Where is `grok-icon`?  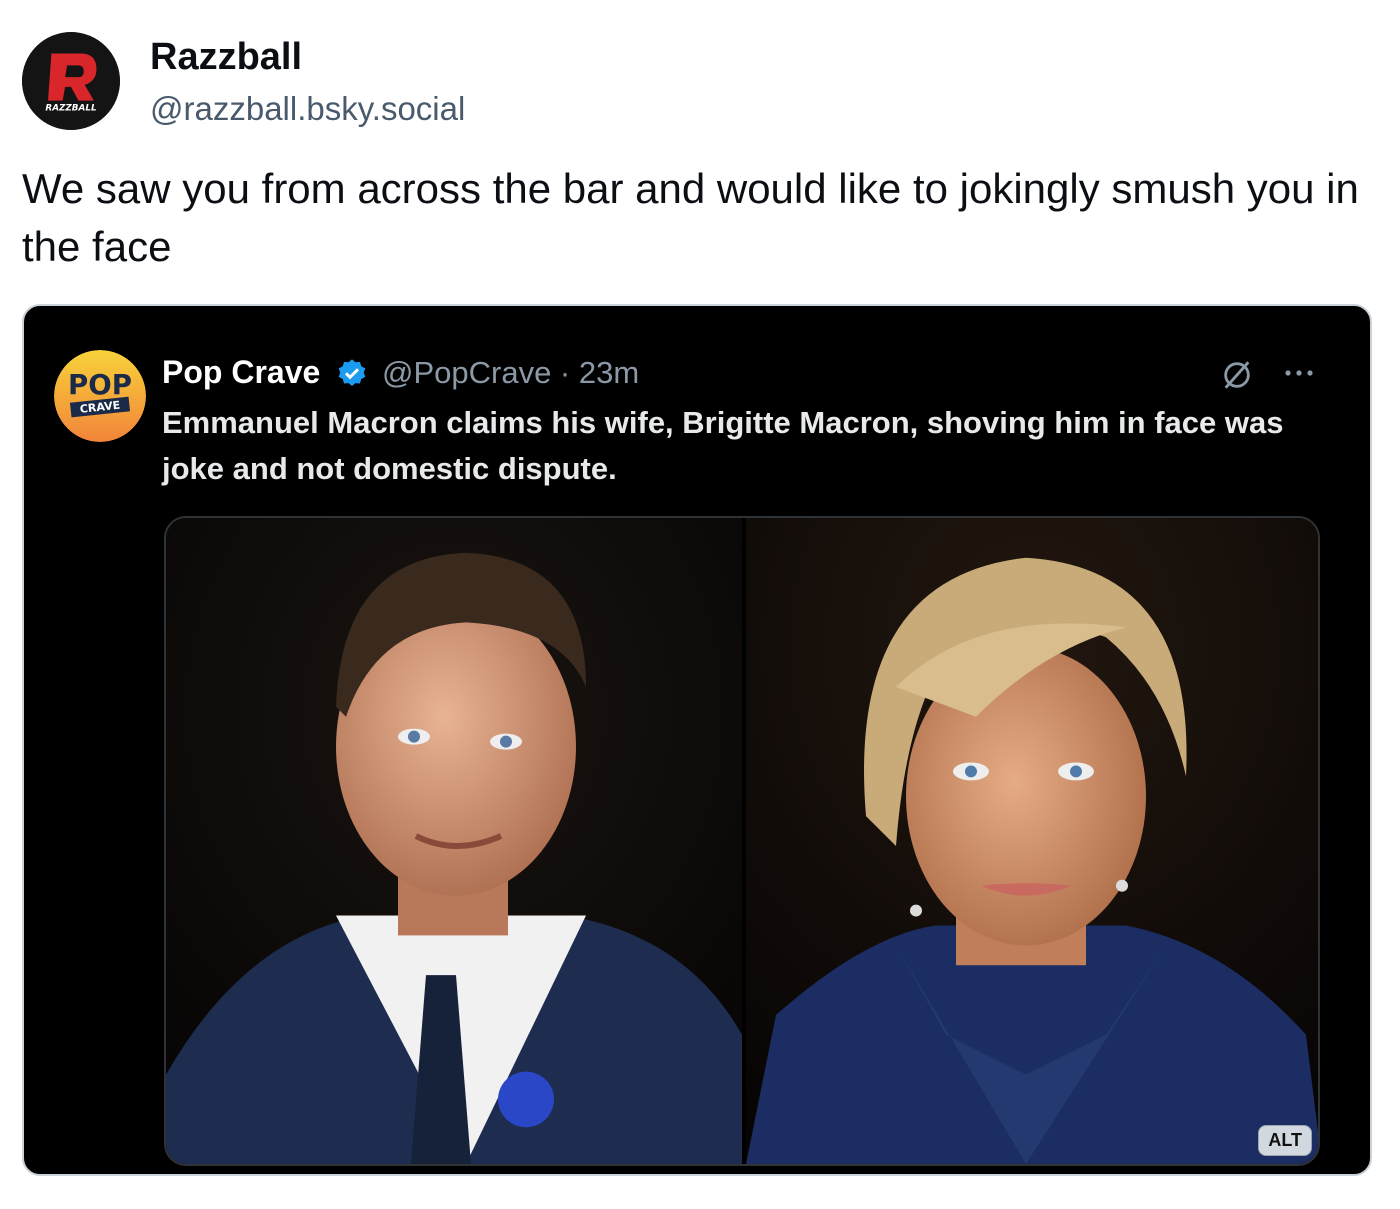 grok-icon is located at coordinates (1237, 375).